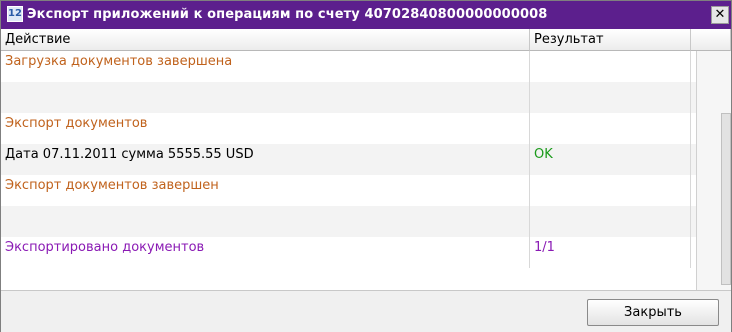 The height and width of the screenshot is (332, 732). What do you see at coordinates (711, 40) in the screenshot?
I see `column-header-filler` at bounding box center [711, 40].